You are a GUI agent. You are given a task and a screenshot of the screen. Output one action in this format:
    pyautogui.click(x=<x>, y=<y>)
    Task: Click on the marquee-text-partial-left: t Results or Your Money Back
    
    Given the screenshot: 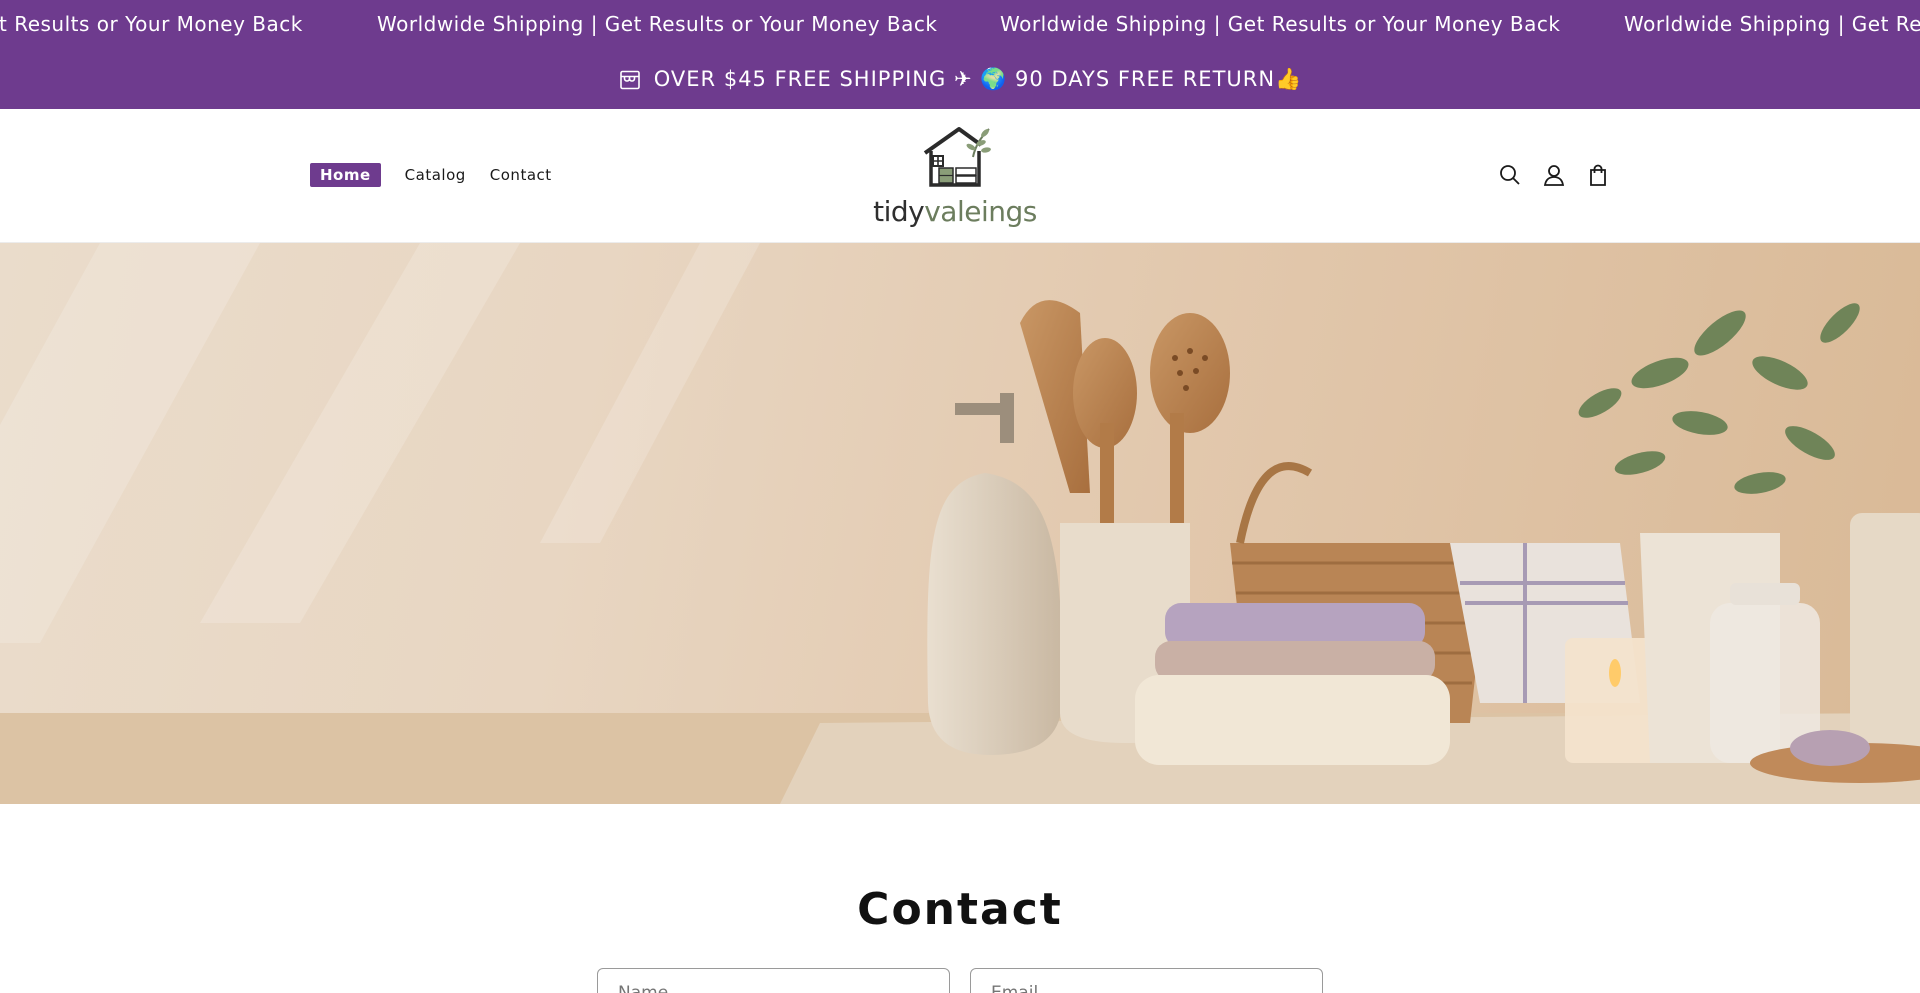 What is the action you would take?
    pyautogui.click(x=151, y=24)
    